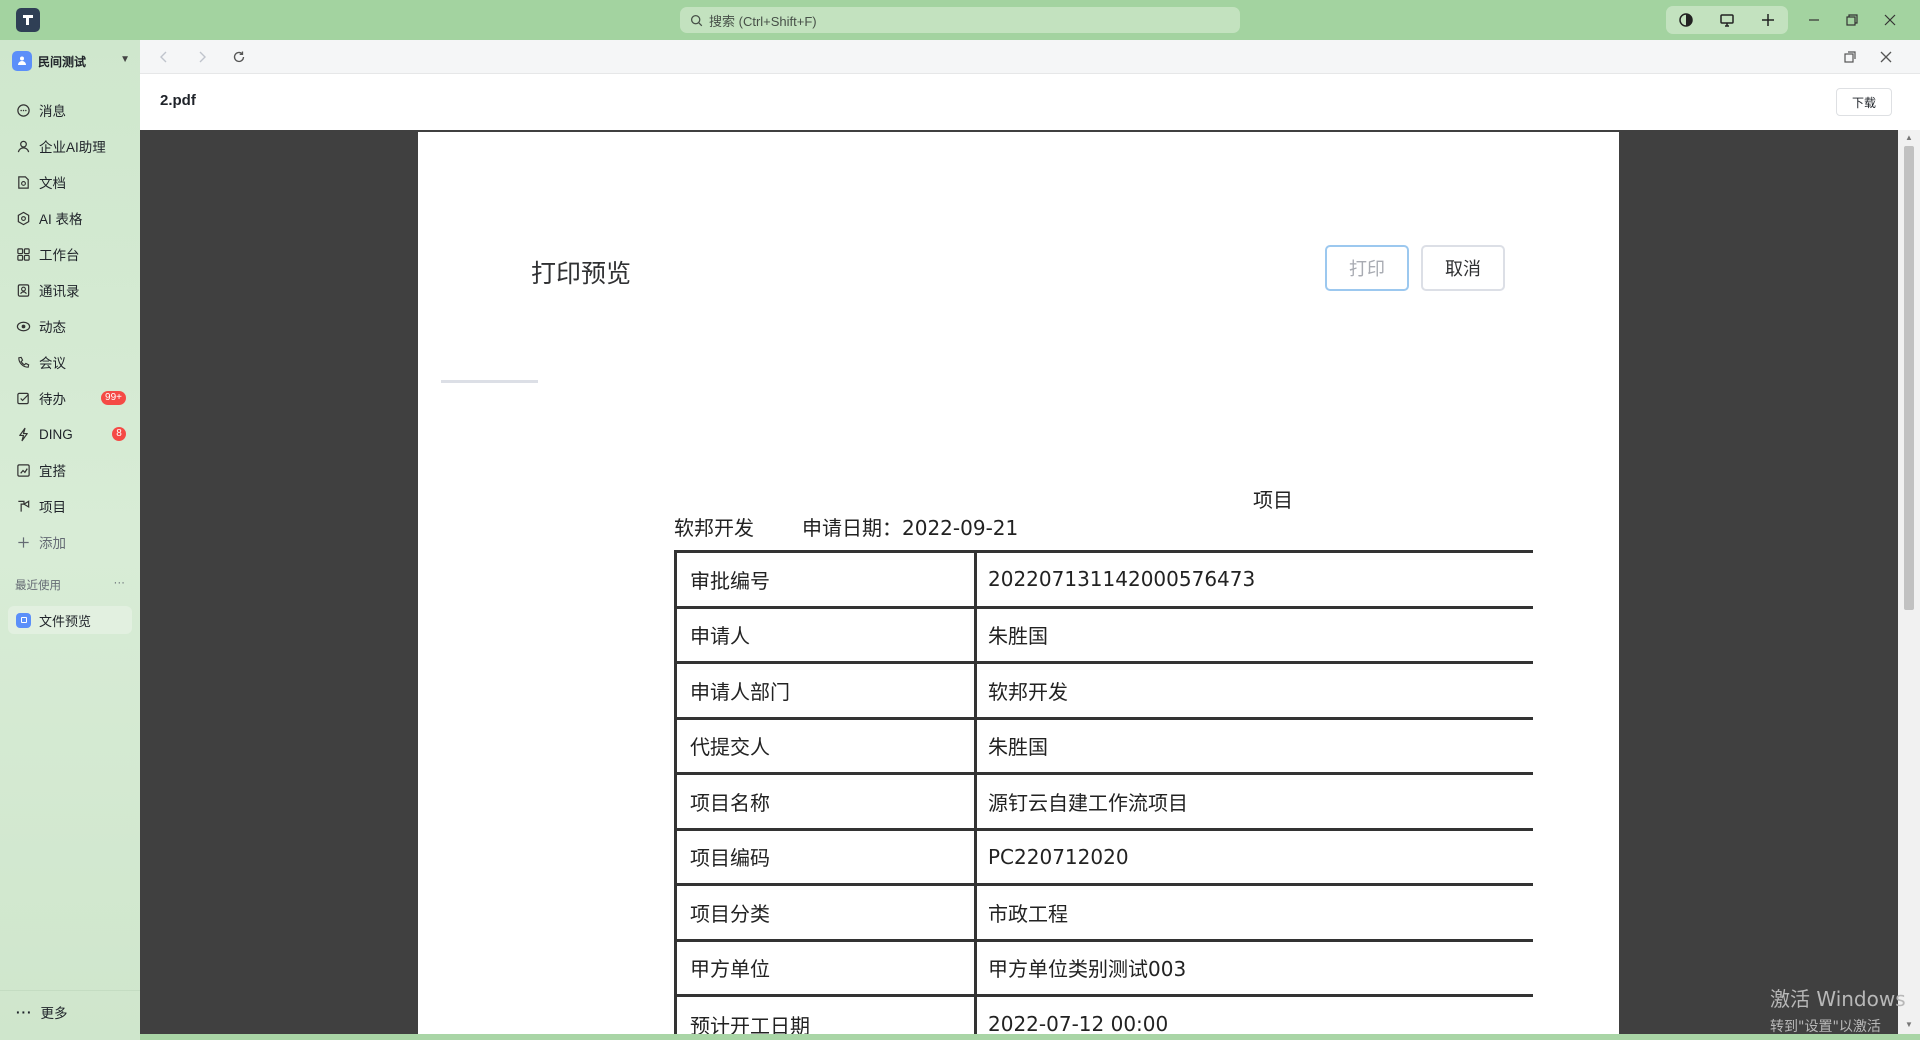 The image size is (1920, 1040). What do you see at coordinates (70, 182) in the screenshot?
I see `sidebar-item-docs: 文档` at bounding box center [70, 182].